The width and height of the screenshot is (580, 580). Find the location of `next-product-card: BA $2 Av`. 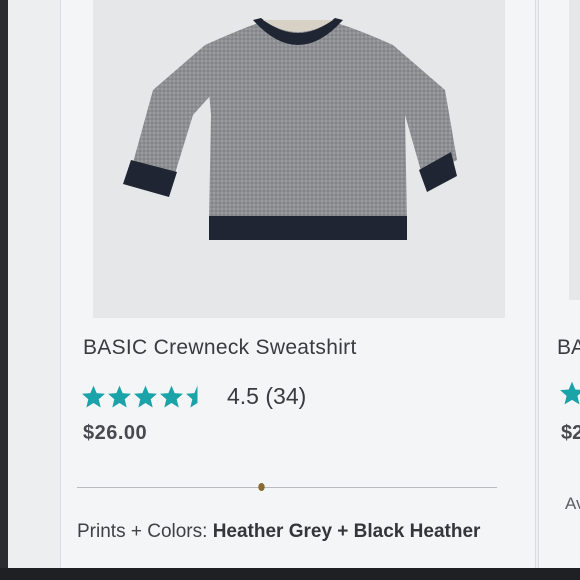

next-product-card: BA $2 Av is located at coordinates (559, 286).